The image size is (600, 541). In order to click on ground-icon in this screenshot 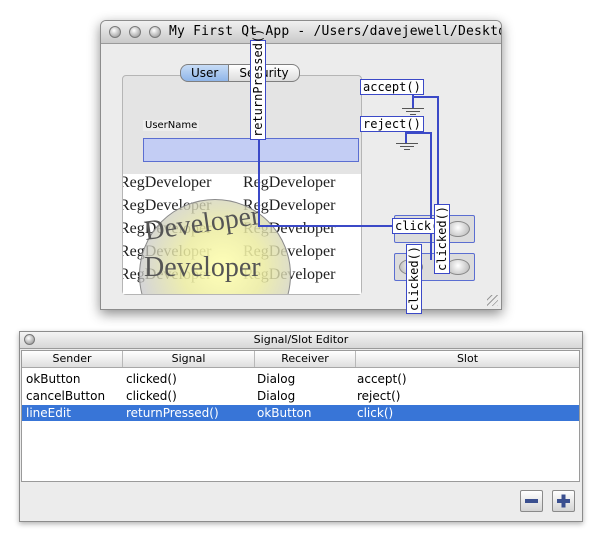, I will do `click(407, 147)`.